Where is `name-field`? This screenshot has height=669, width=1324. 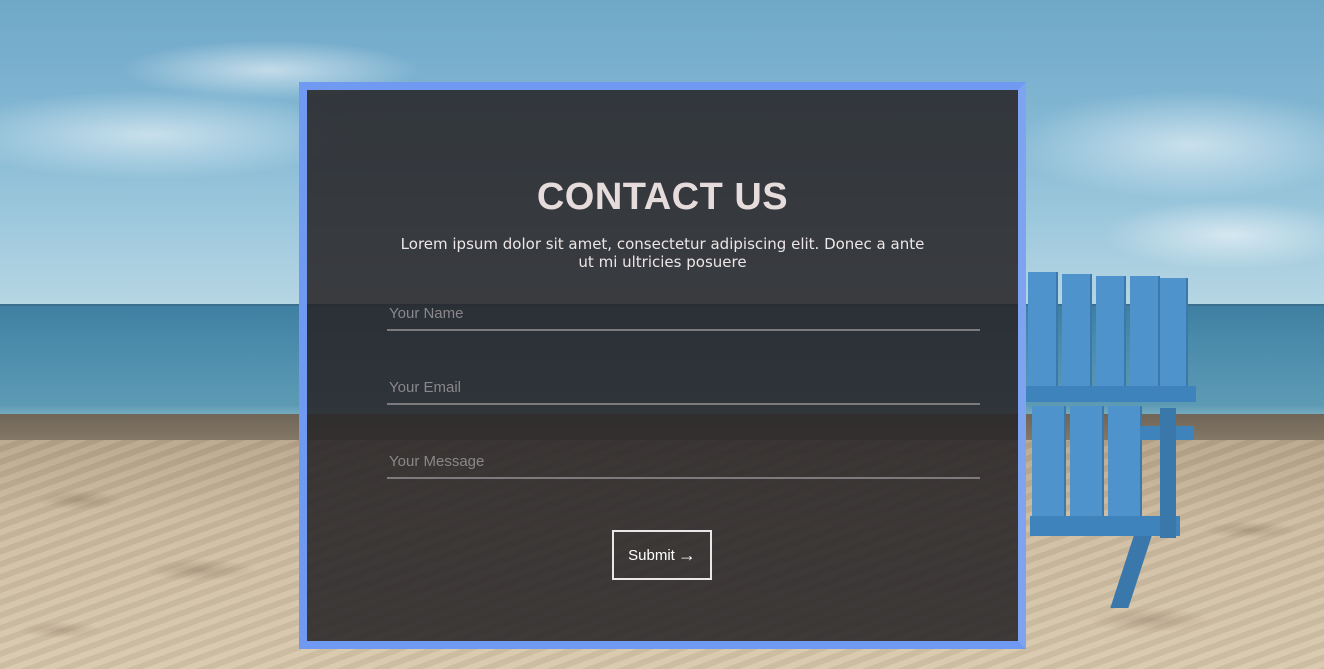 name-field is located at coordinates (683, 314).